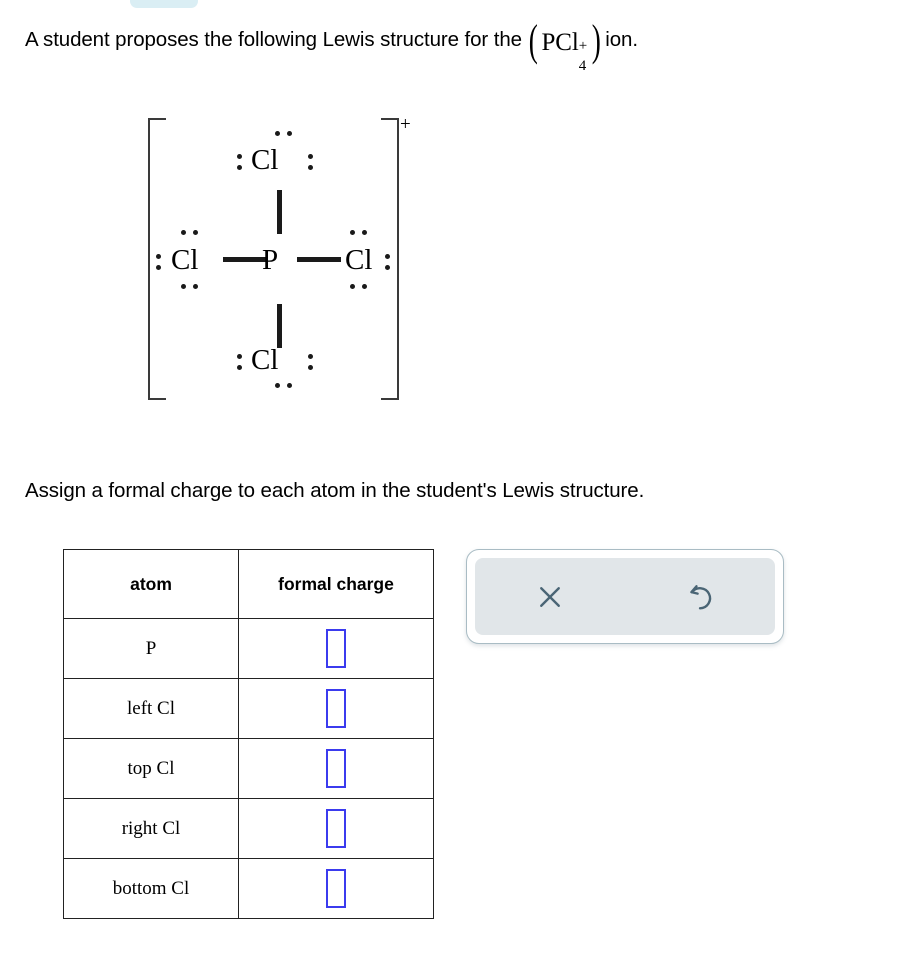 Image resolution: width=912 pixels, height=966 pixels. Describe the element at coordinates (151, 584) in the screenshot. I see `column-header-atom: atom` at that location.